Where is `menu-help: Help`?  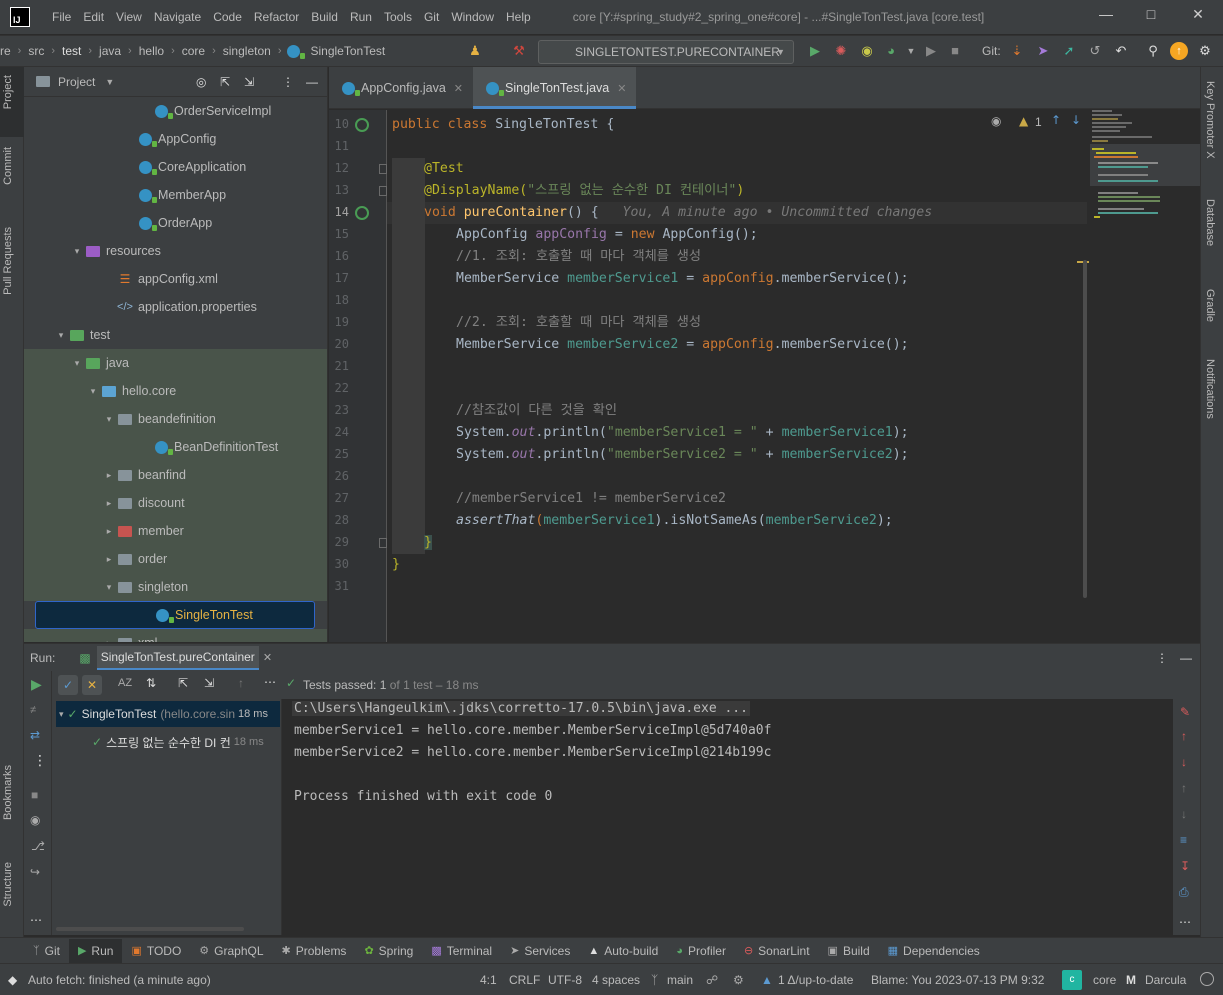 menu-help: Help is located at coordinates (518, 17).